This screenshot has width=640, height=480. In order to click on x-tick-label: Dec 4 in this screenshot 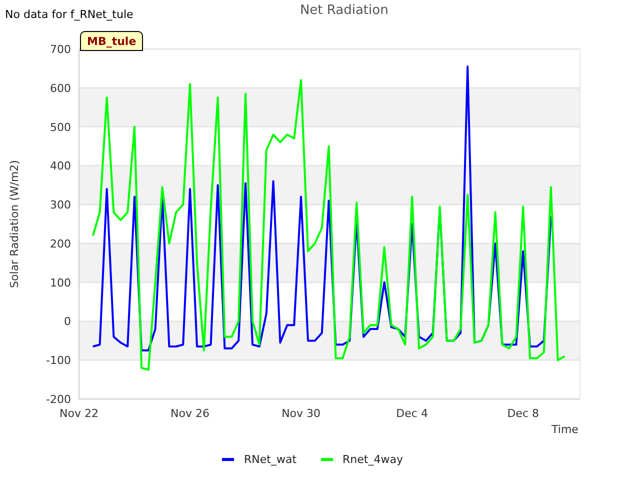, I will do `click(412, 413)`.